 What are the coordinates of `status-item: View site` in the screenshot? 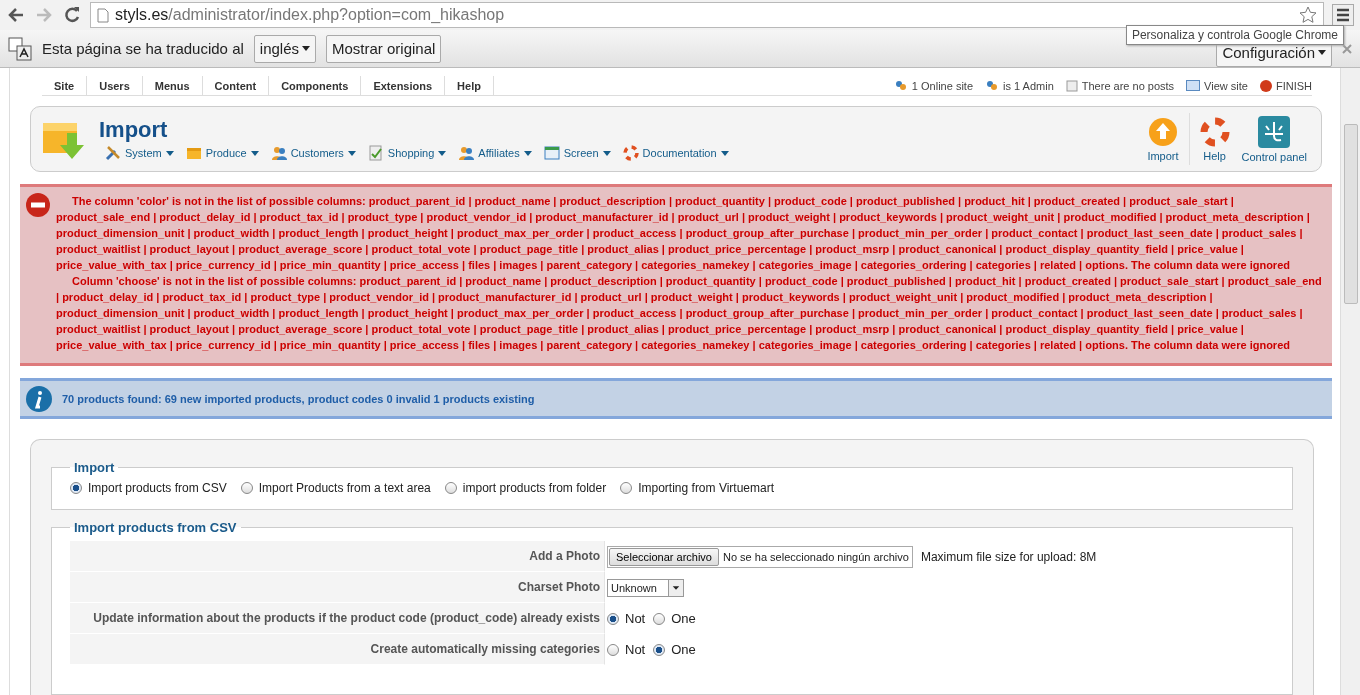 It's located at (1226, 85).